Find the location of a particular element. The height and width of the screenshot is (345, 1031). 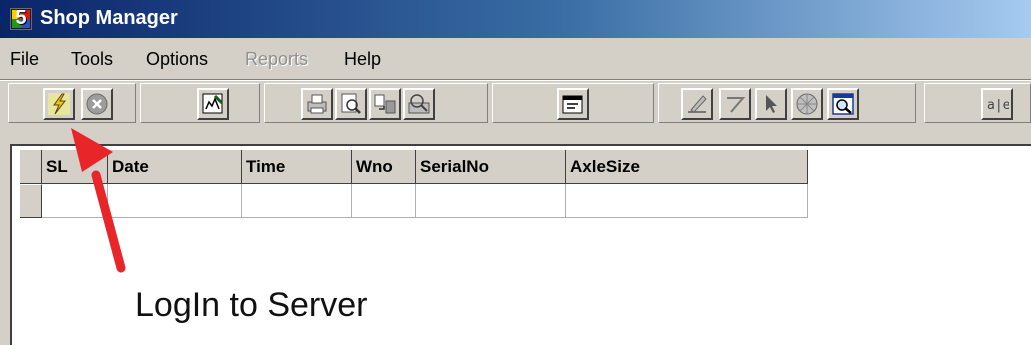

arrow-shaft is located at coordinates (108, 221).